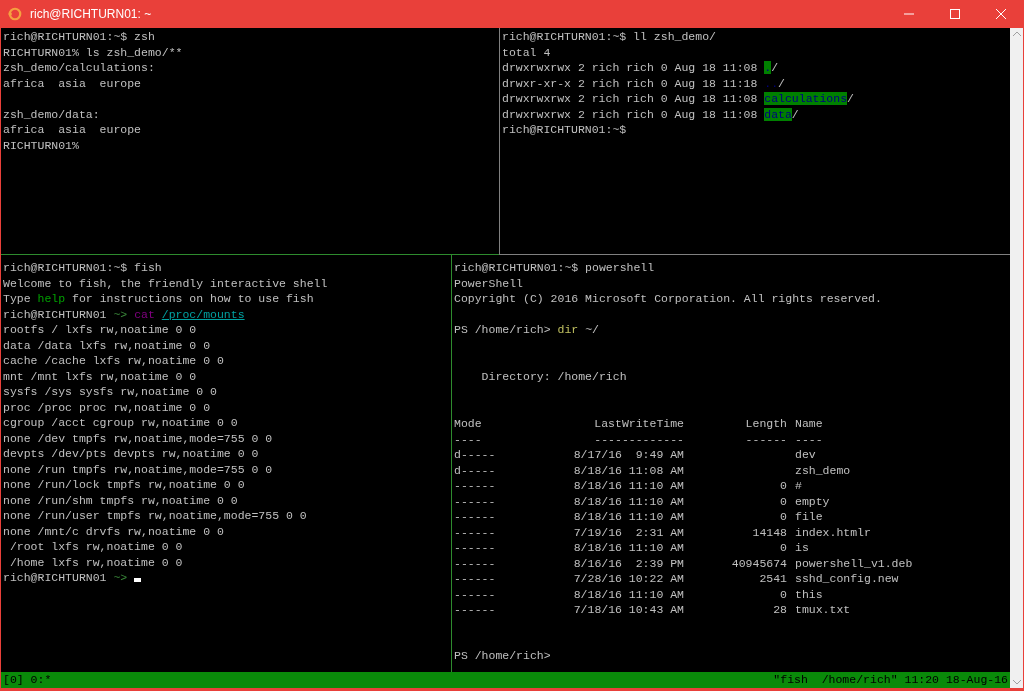 The height and width of the screenshot is (691, 1024). I want to click on terminal-line: cgroup /acct cgroup rw,noatime 0 0, so click(120, 423).